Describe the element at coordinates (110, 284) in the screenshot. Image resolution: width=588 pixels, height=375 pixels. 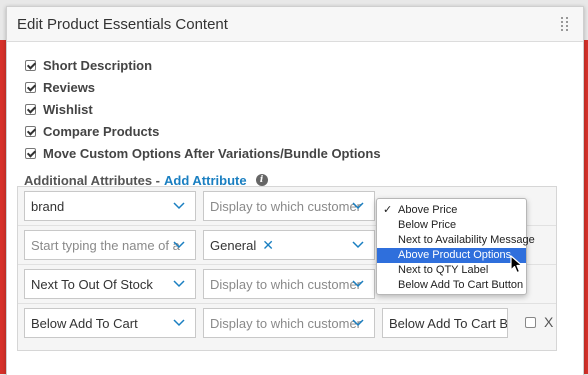
I see `attribute-select: Next To Out Of Stock` at that location.